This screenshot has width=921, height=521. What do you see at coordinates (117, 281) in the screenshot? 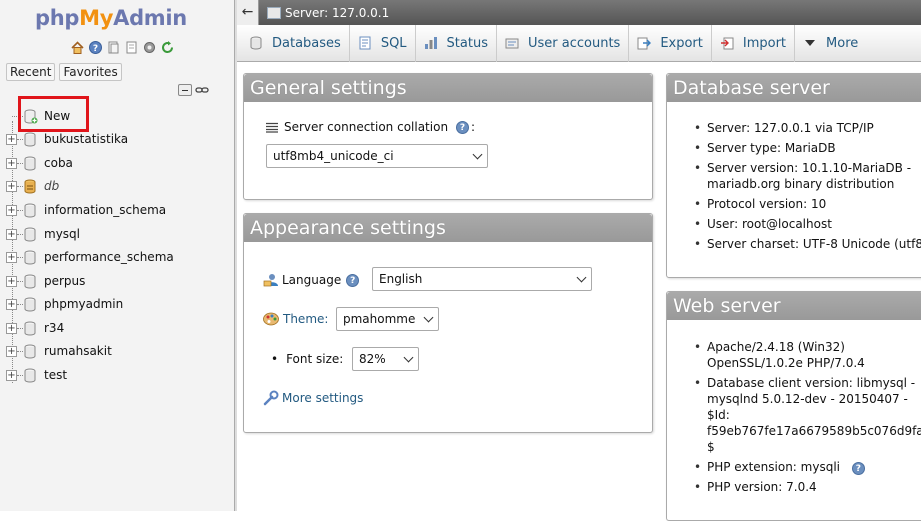
I see `database-item-perpus: + perpus` at bounding box center [117, 281].